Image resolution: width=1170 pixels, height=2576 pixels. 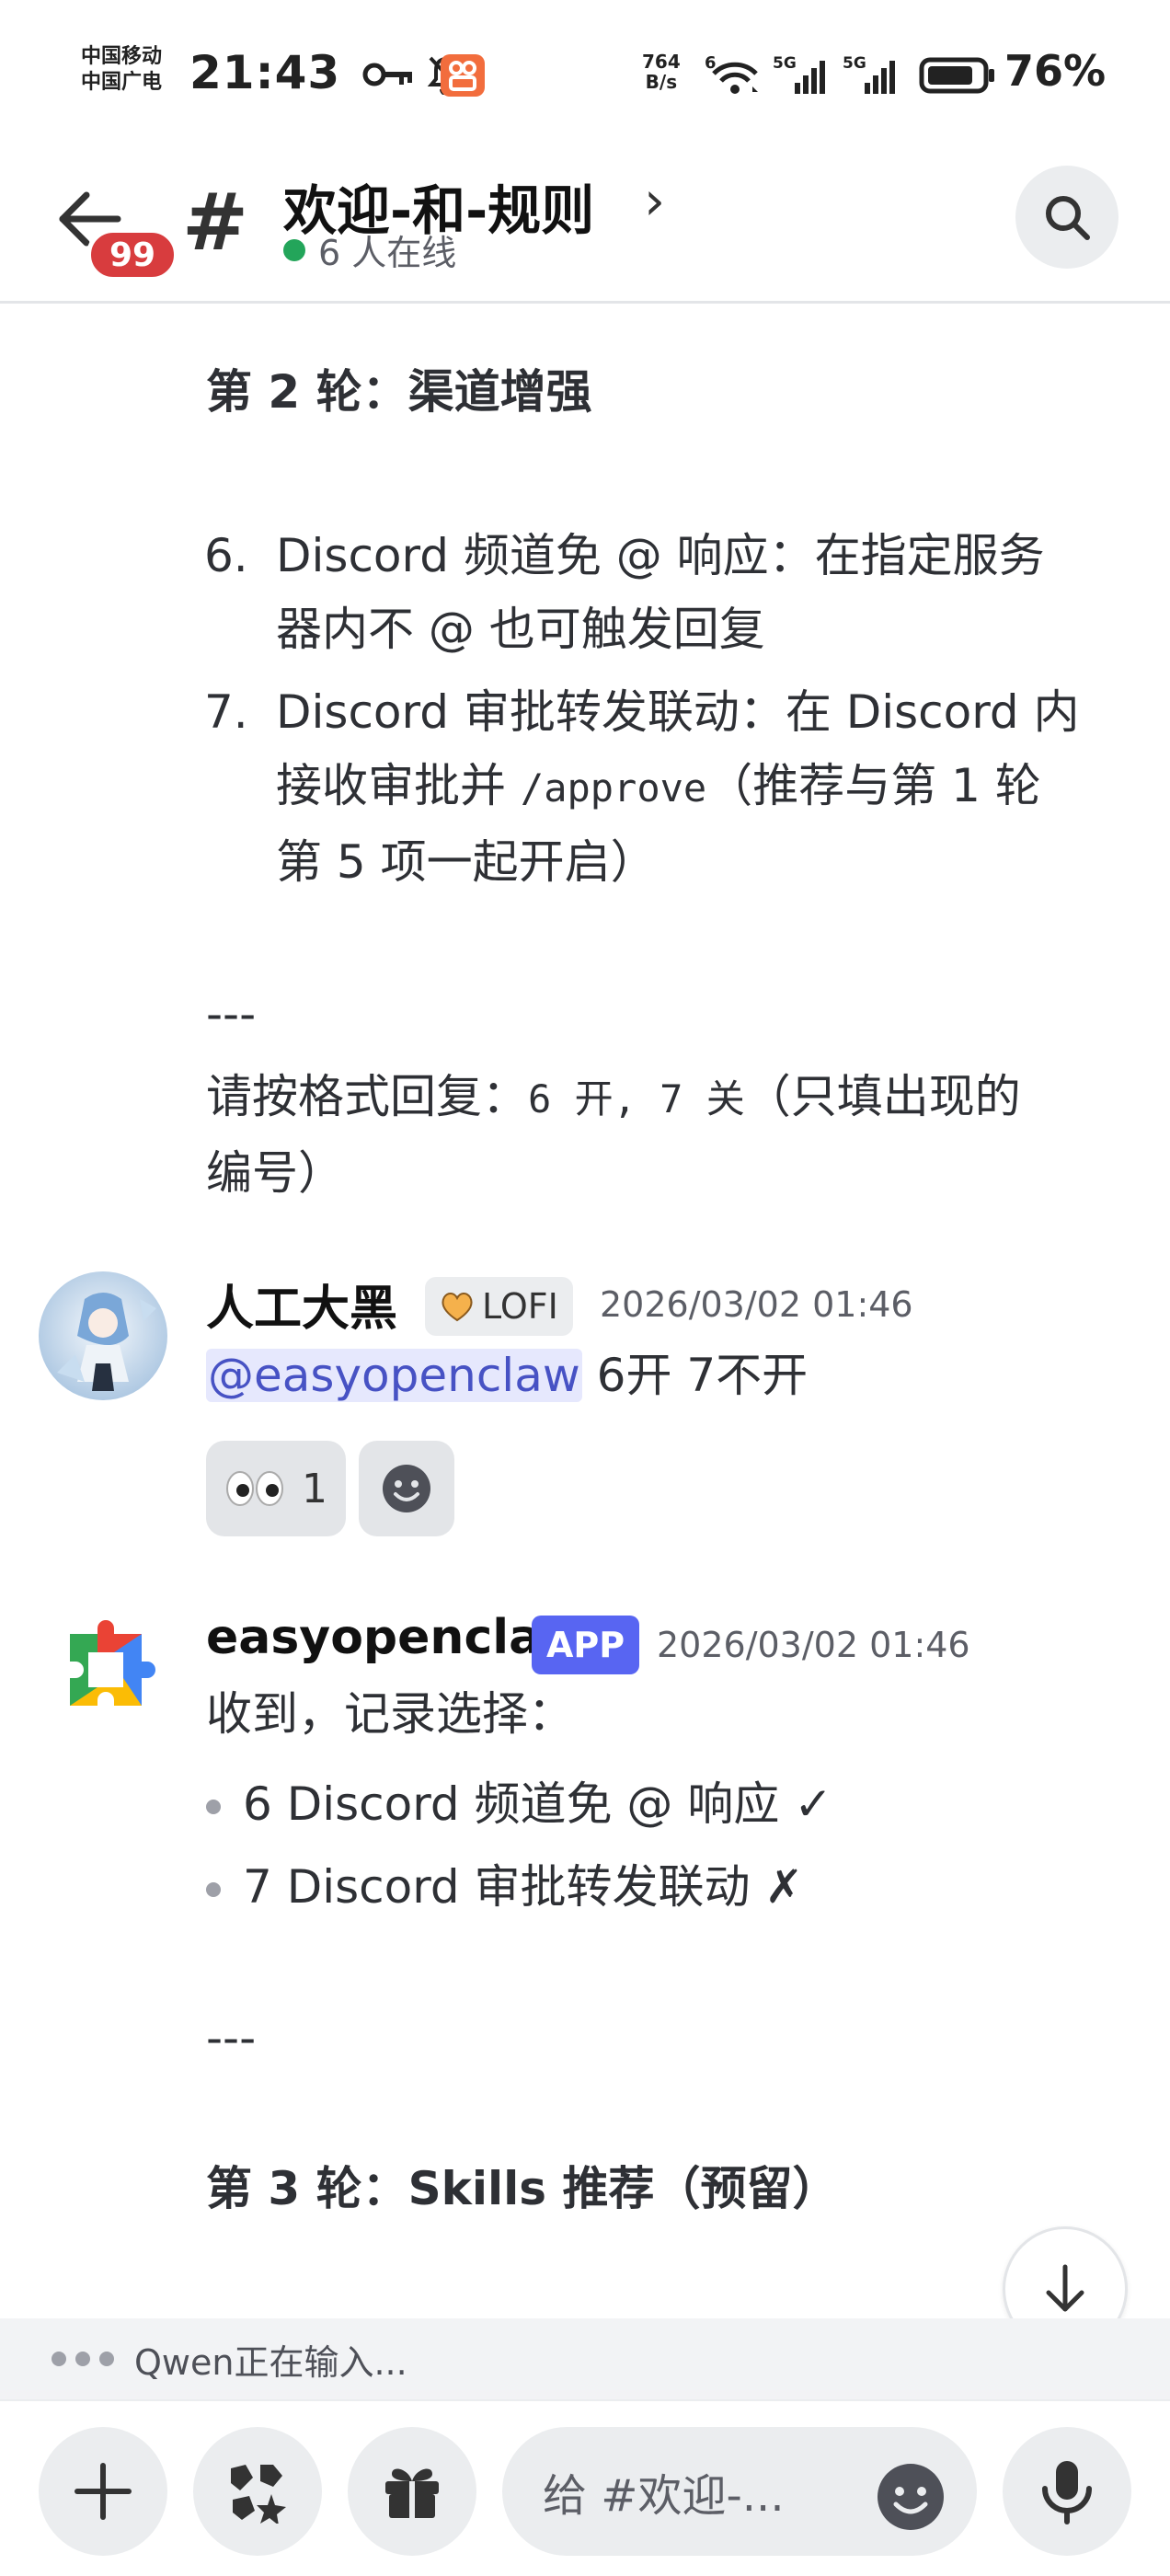 I want to click on search-icon, so click(x=1068, y=218).